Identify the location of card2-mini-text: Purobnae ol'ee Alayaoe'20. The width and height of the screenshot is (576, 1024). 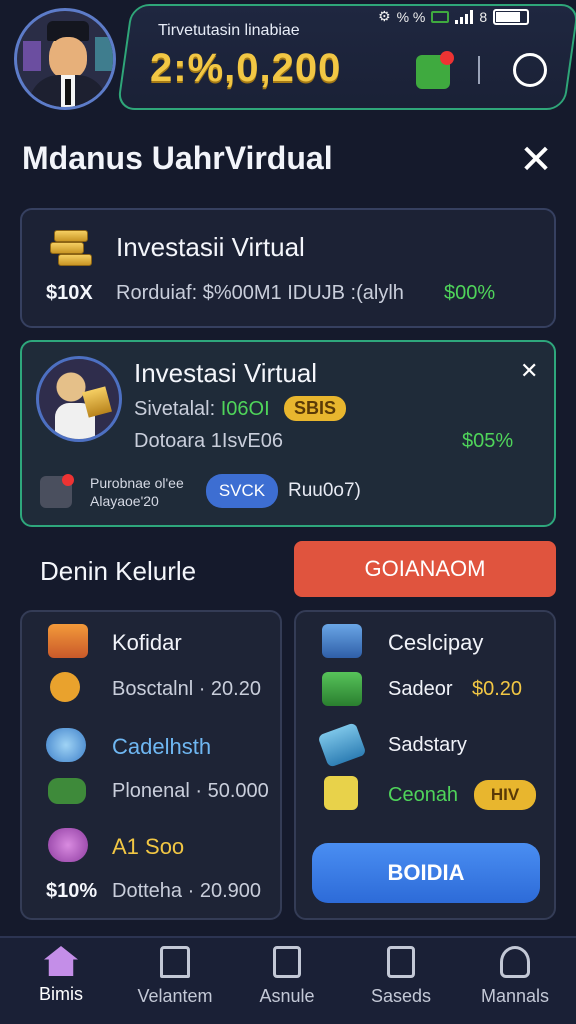
(137, 492).